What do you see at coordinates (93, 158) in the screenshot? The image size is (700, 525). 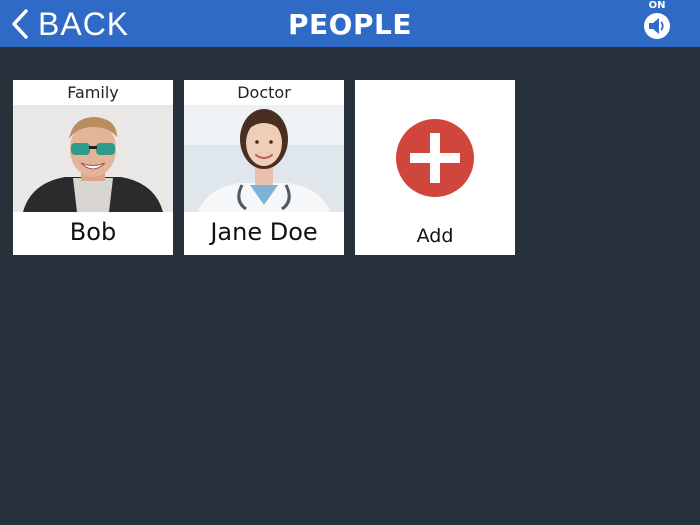 I see `person-photo-bob` at bounding box center [93, 158].